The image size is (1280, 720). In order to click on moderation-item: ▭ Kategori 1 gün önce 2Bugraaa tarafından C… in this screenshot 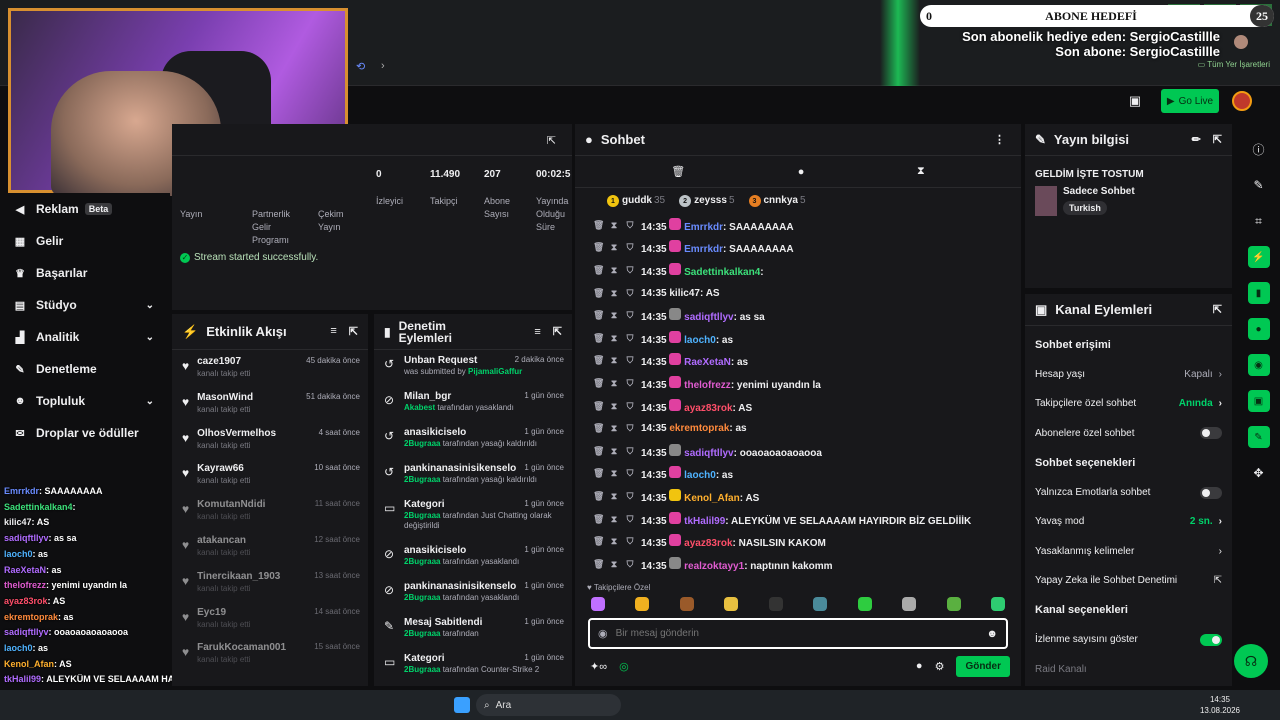, I will do `click(473, 666)`.